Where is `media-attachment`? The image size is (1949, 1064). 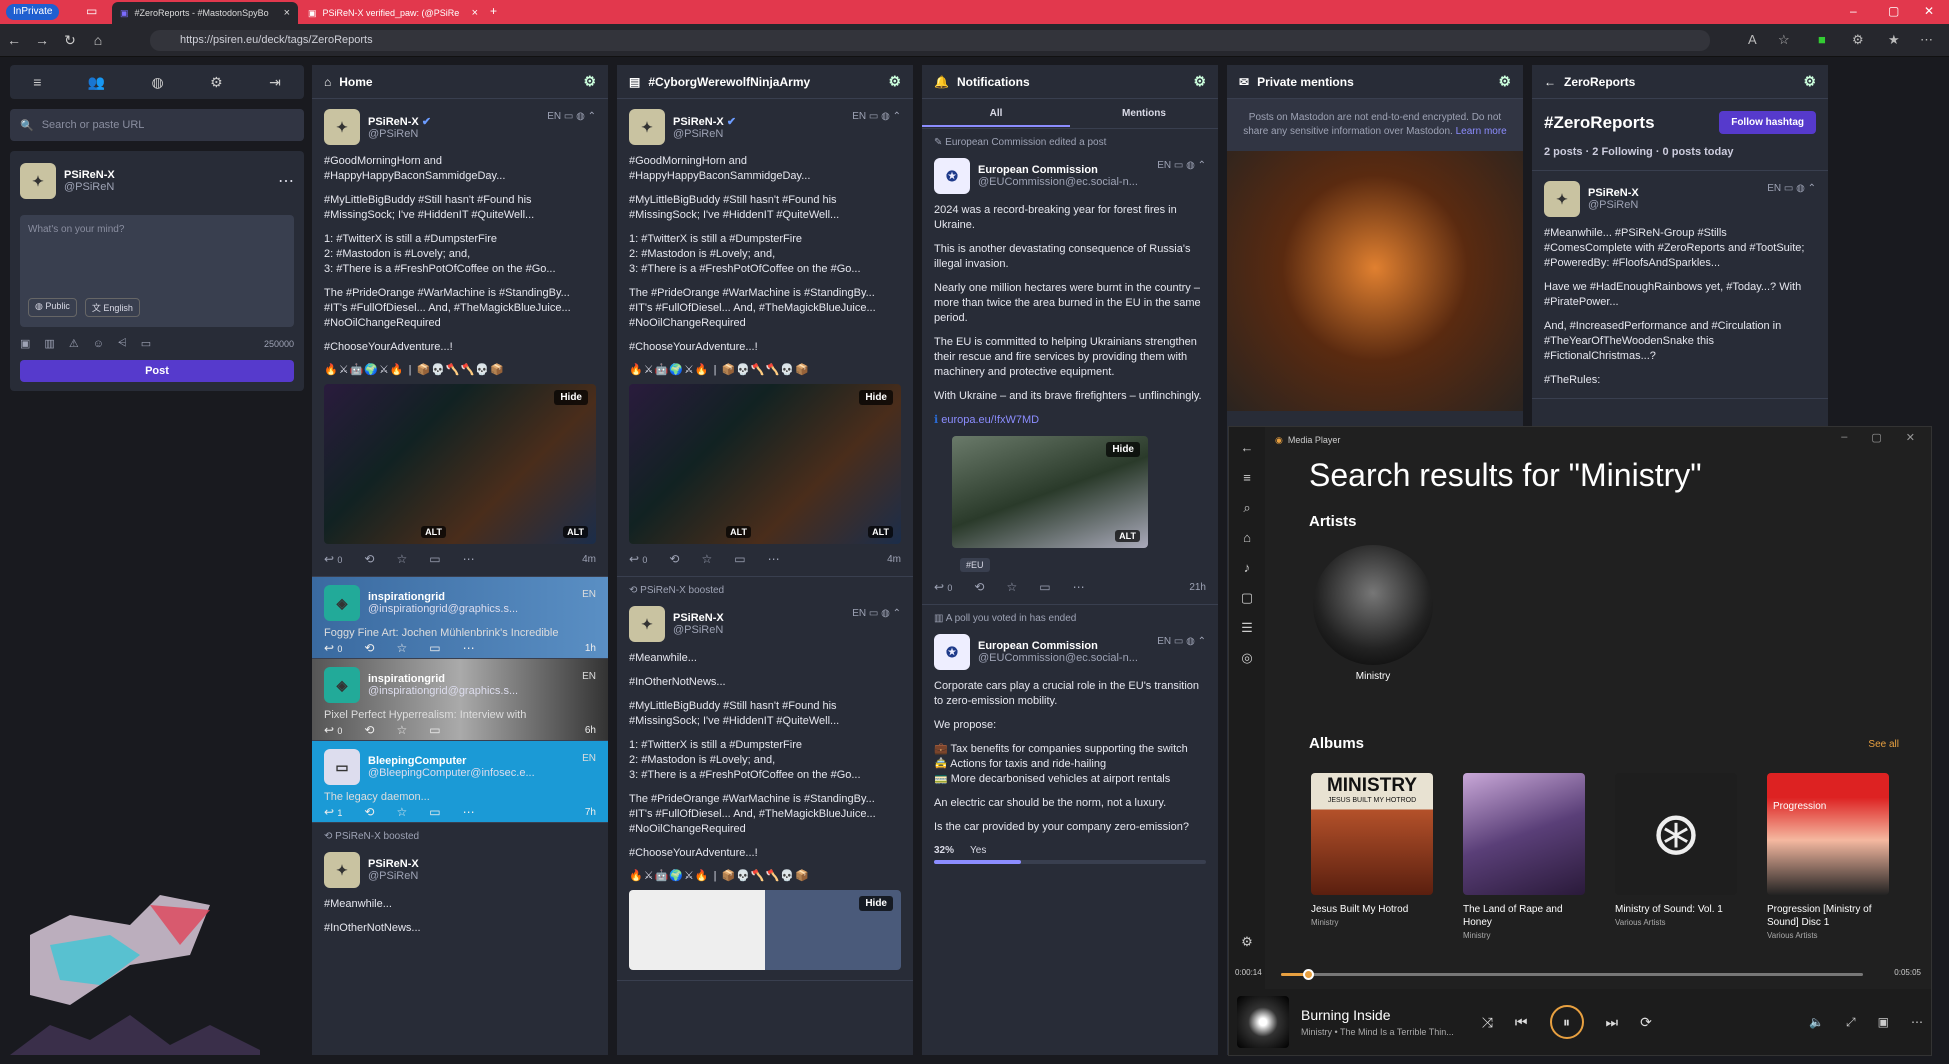
media-attachment is located at coordinates (1375, 281).